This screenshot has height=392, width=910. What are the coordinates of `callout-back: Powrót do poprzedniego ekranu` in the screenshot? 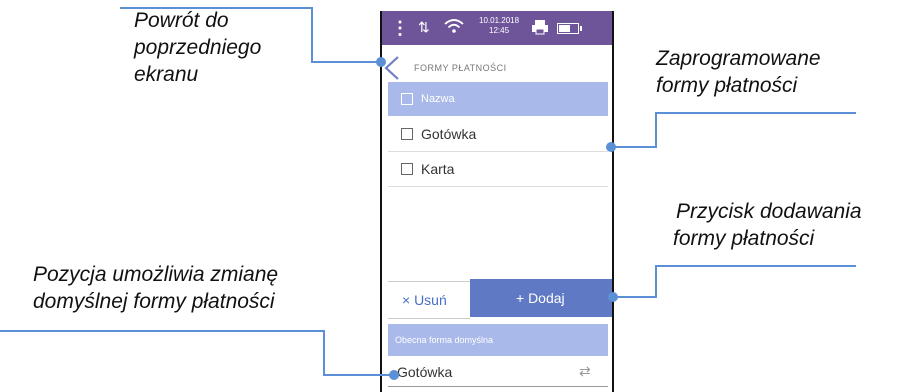 It's located at (197, 47).